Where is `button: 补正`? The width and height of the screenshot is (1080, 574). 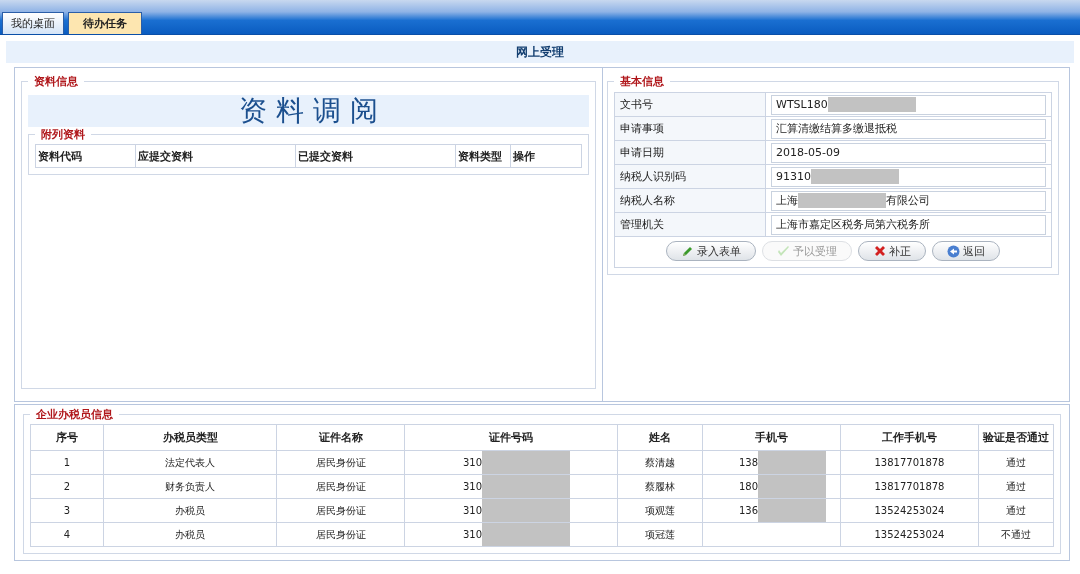
button: 补正 is located at coordinates (892, 251).